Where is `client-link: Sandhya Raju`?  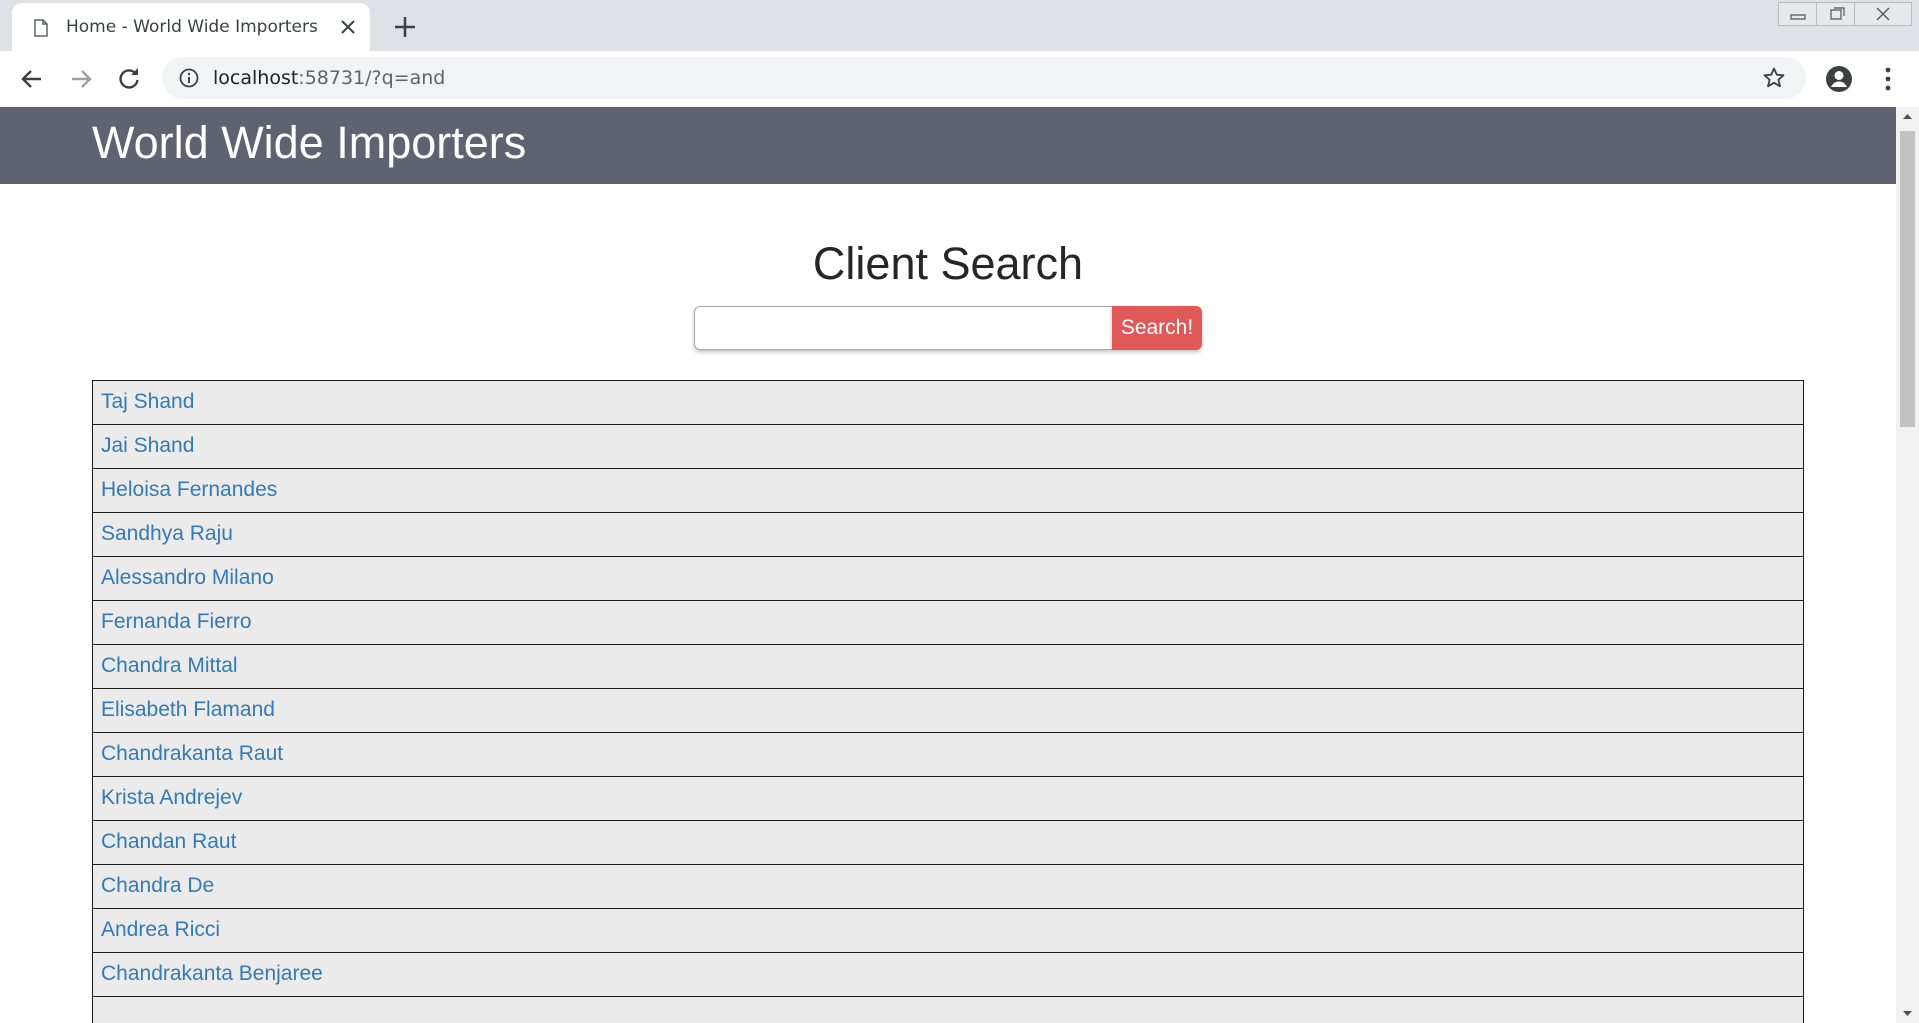
client-link: Sandhya Raju is located at coordinates (167, 533).